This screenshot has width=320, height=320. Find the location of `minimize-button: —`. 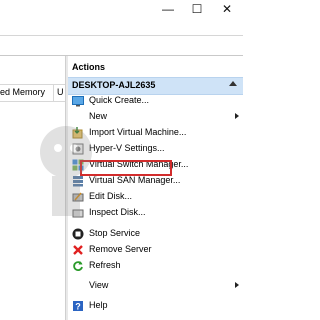

minimize-button: — is located at coordinates (168, 9).